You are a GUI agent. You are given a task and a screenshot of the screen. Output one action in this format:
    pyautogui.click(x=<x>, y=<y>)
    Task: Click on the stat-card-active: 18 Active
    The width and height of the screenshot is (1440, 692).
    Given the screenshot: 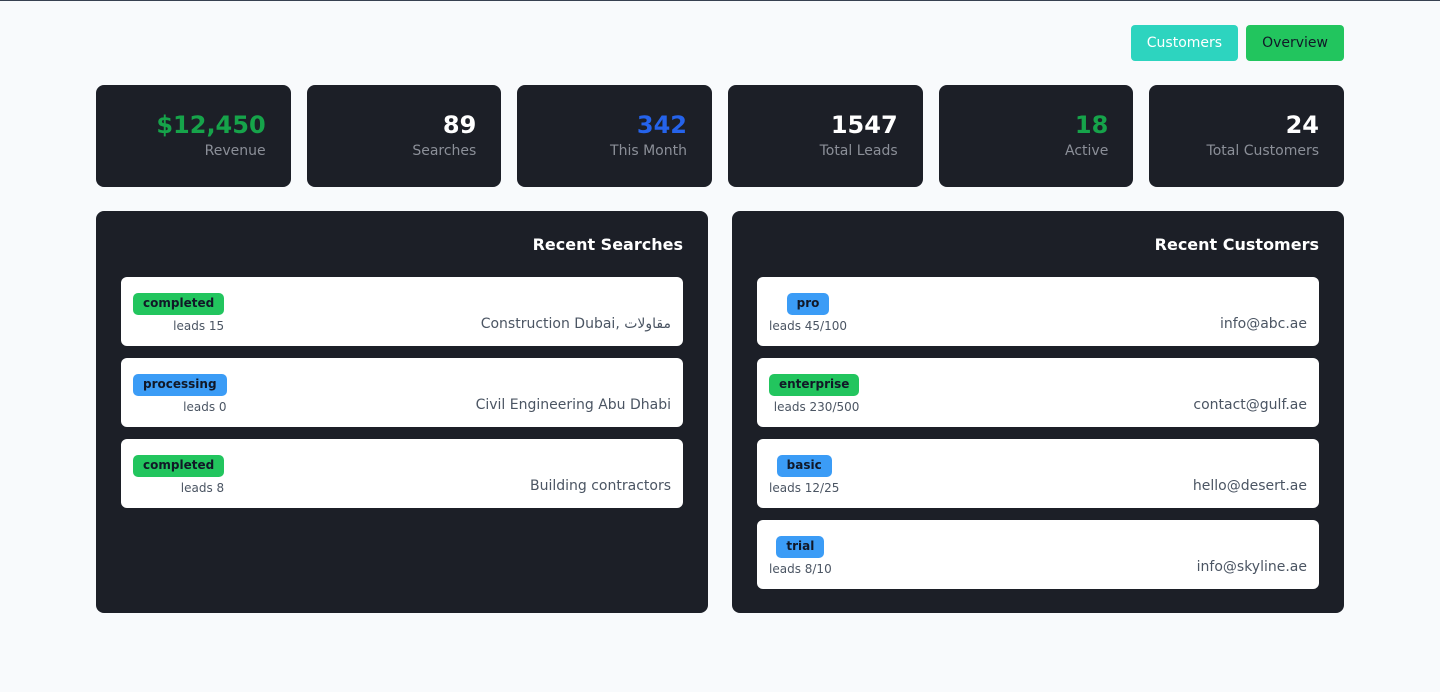 What is the action you would take?
    pyautogui.click(x=1036, y=136)
    